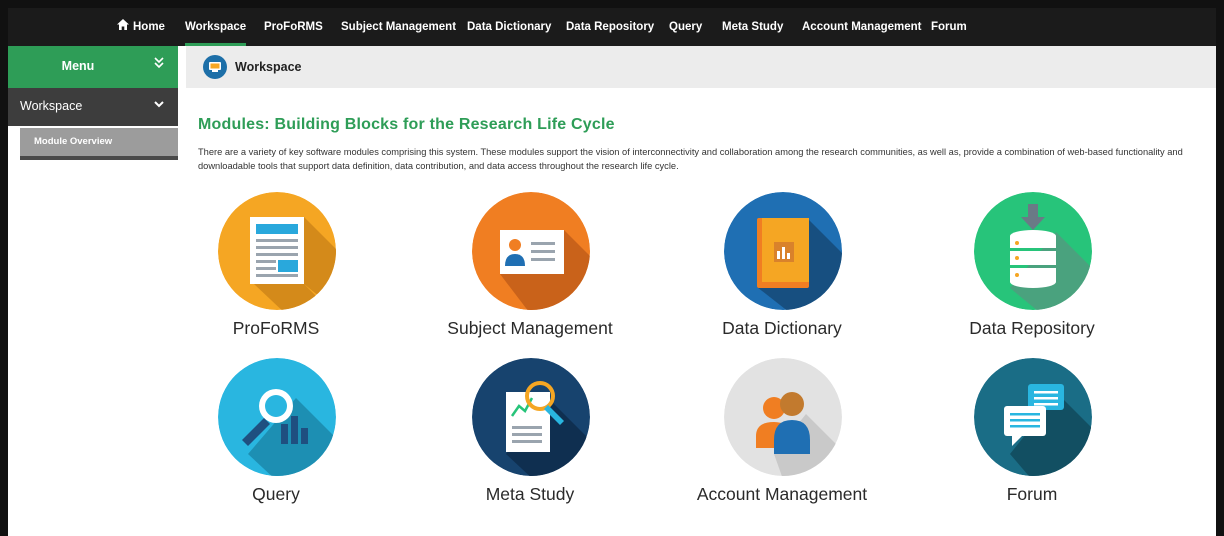  I want to click on sidebar-menu-header: Menu, so click(93, 67).